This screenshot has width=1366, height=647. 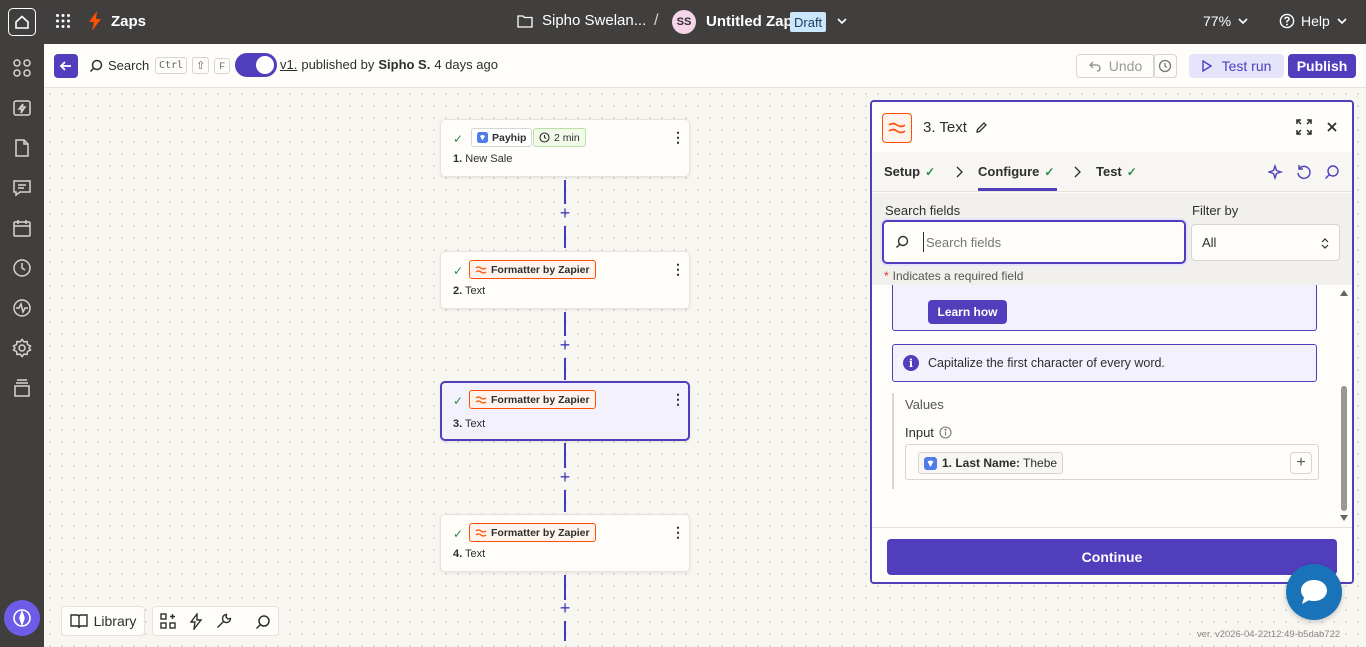 What do you see at coordinates (224, 621) in the screenshot?
I see `wrench-icon` at bounding box center [224, 621].